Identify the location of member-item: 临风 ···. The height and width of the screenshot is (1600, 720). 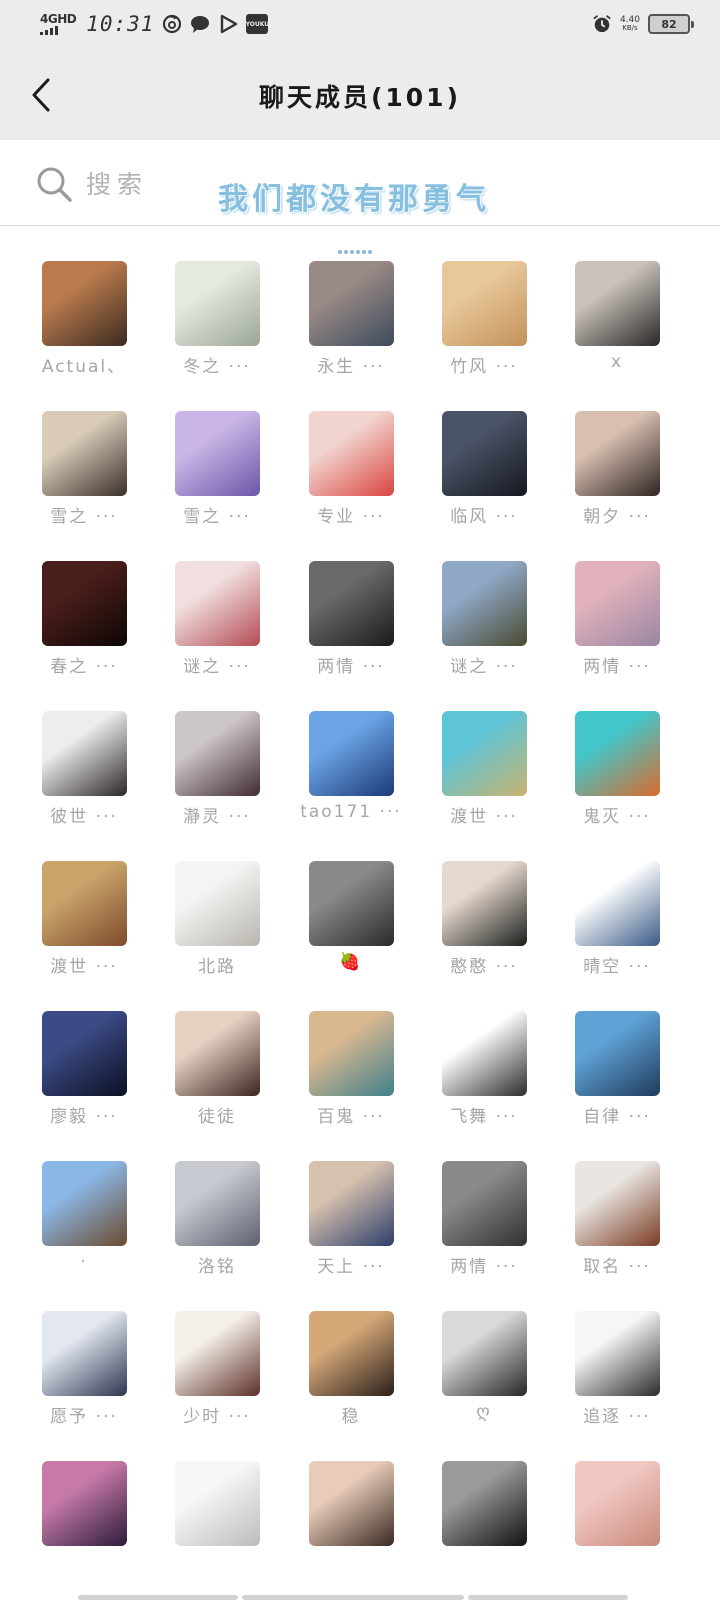
(484, 451).